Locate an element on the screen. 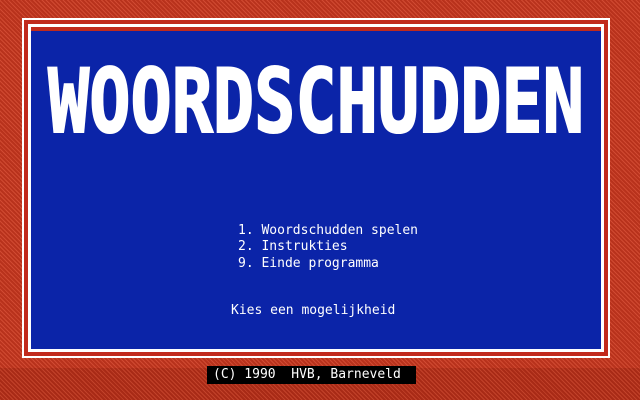  choice-prompt: Kies een mogelijkheid is located at coordinates (313, 310).